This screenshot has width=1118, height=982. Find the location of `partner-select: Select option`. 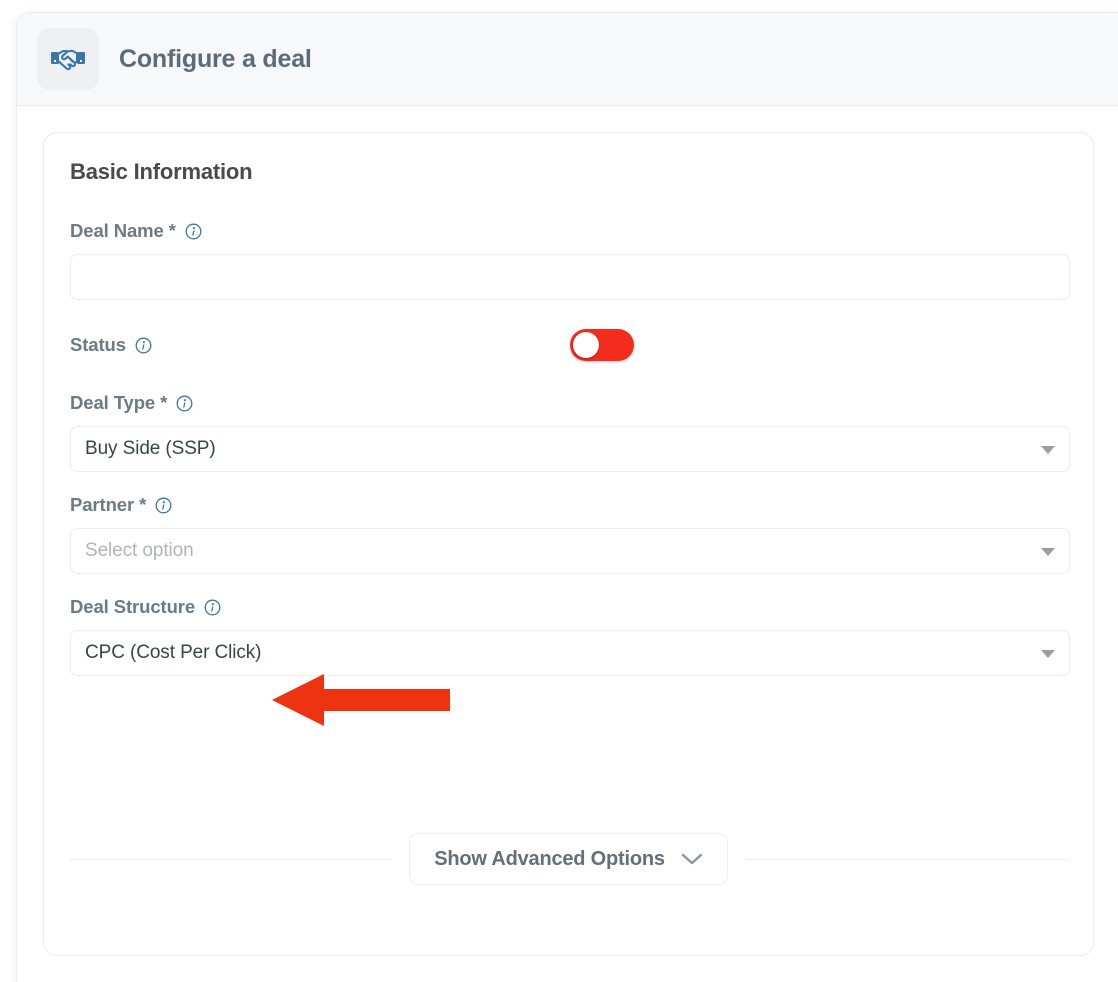

partner-select: Select option is located at coordinates (570, 551).